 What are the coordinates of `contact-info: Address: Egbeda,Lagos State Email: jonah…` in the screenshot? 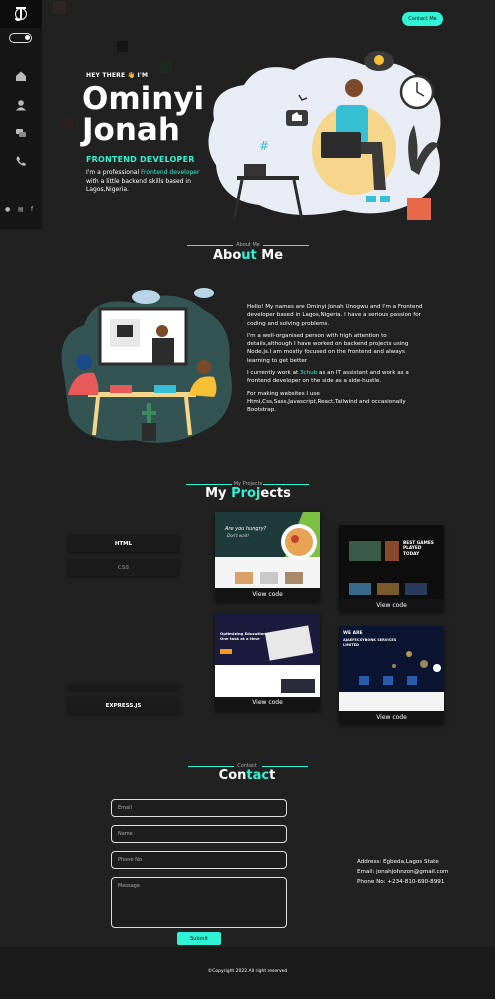 It's located at (403, 872).